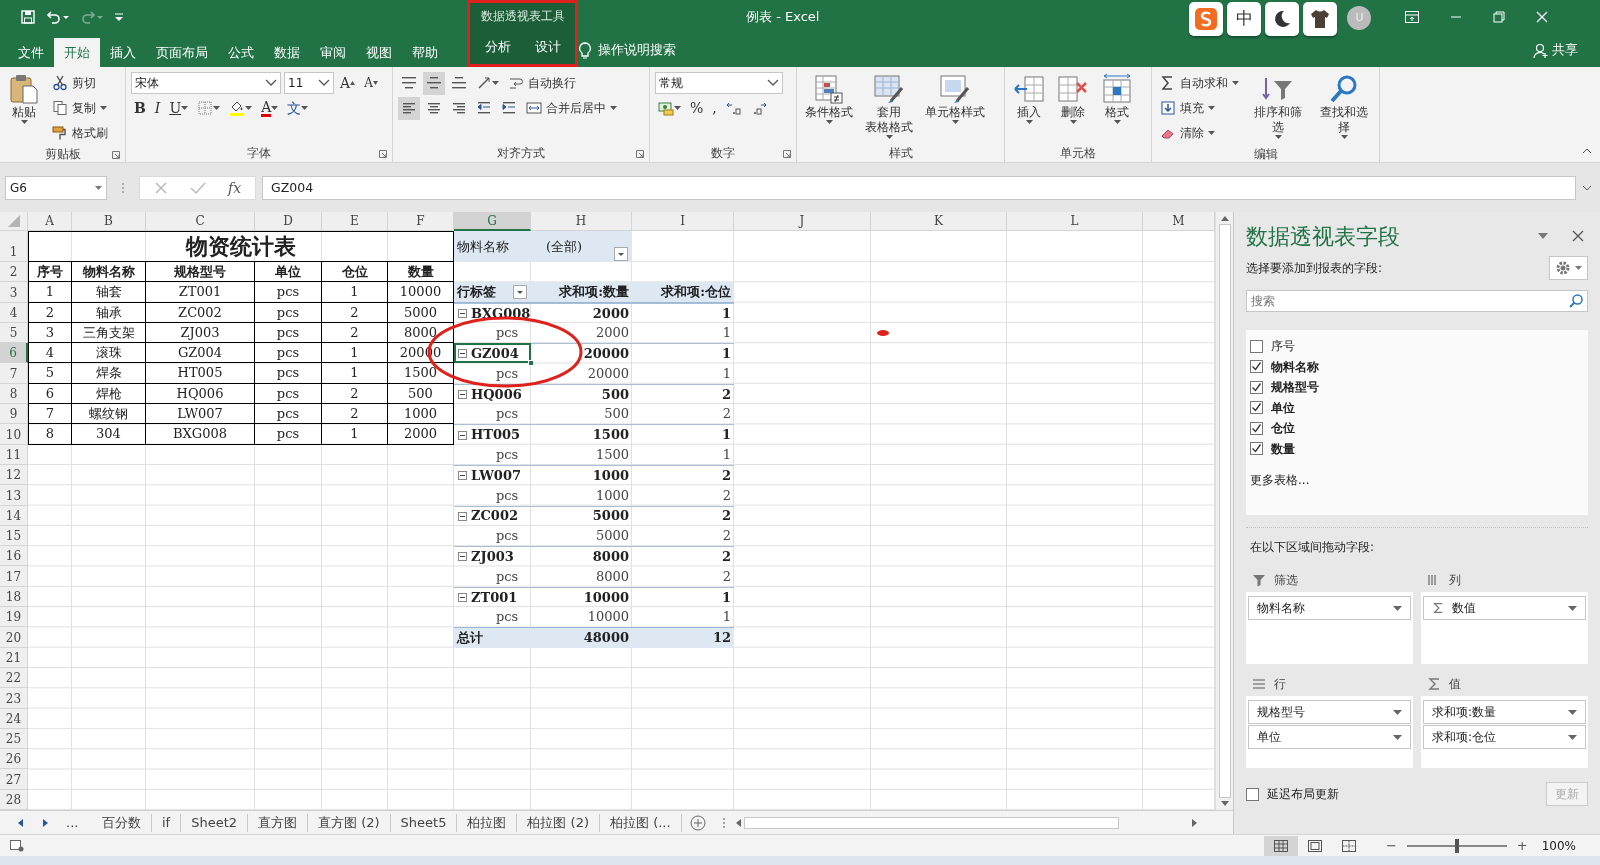 The width and height of the screenshot is (1600, 865). I want to click on column-header: G, so click(492, 221).